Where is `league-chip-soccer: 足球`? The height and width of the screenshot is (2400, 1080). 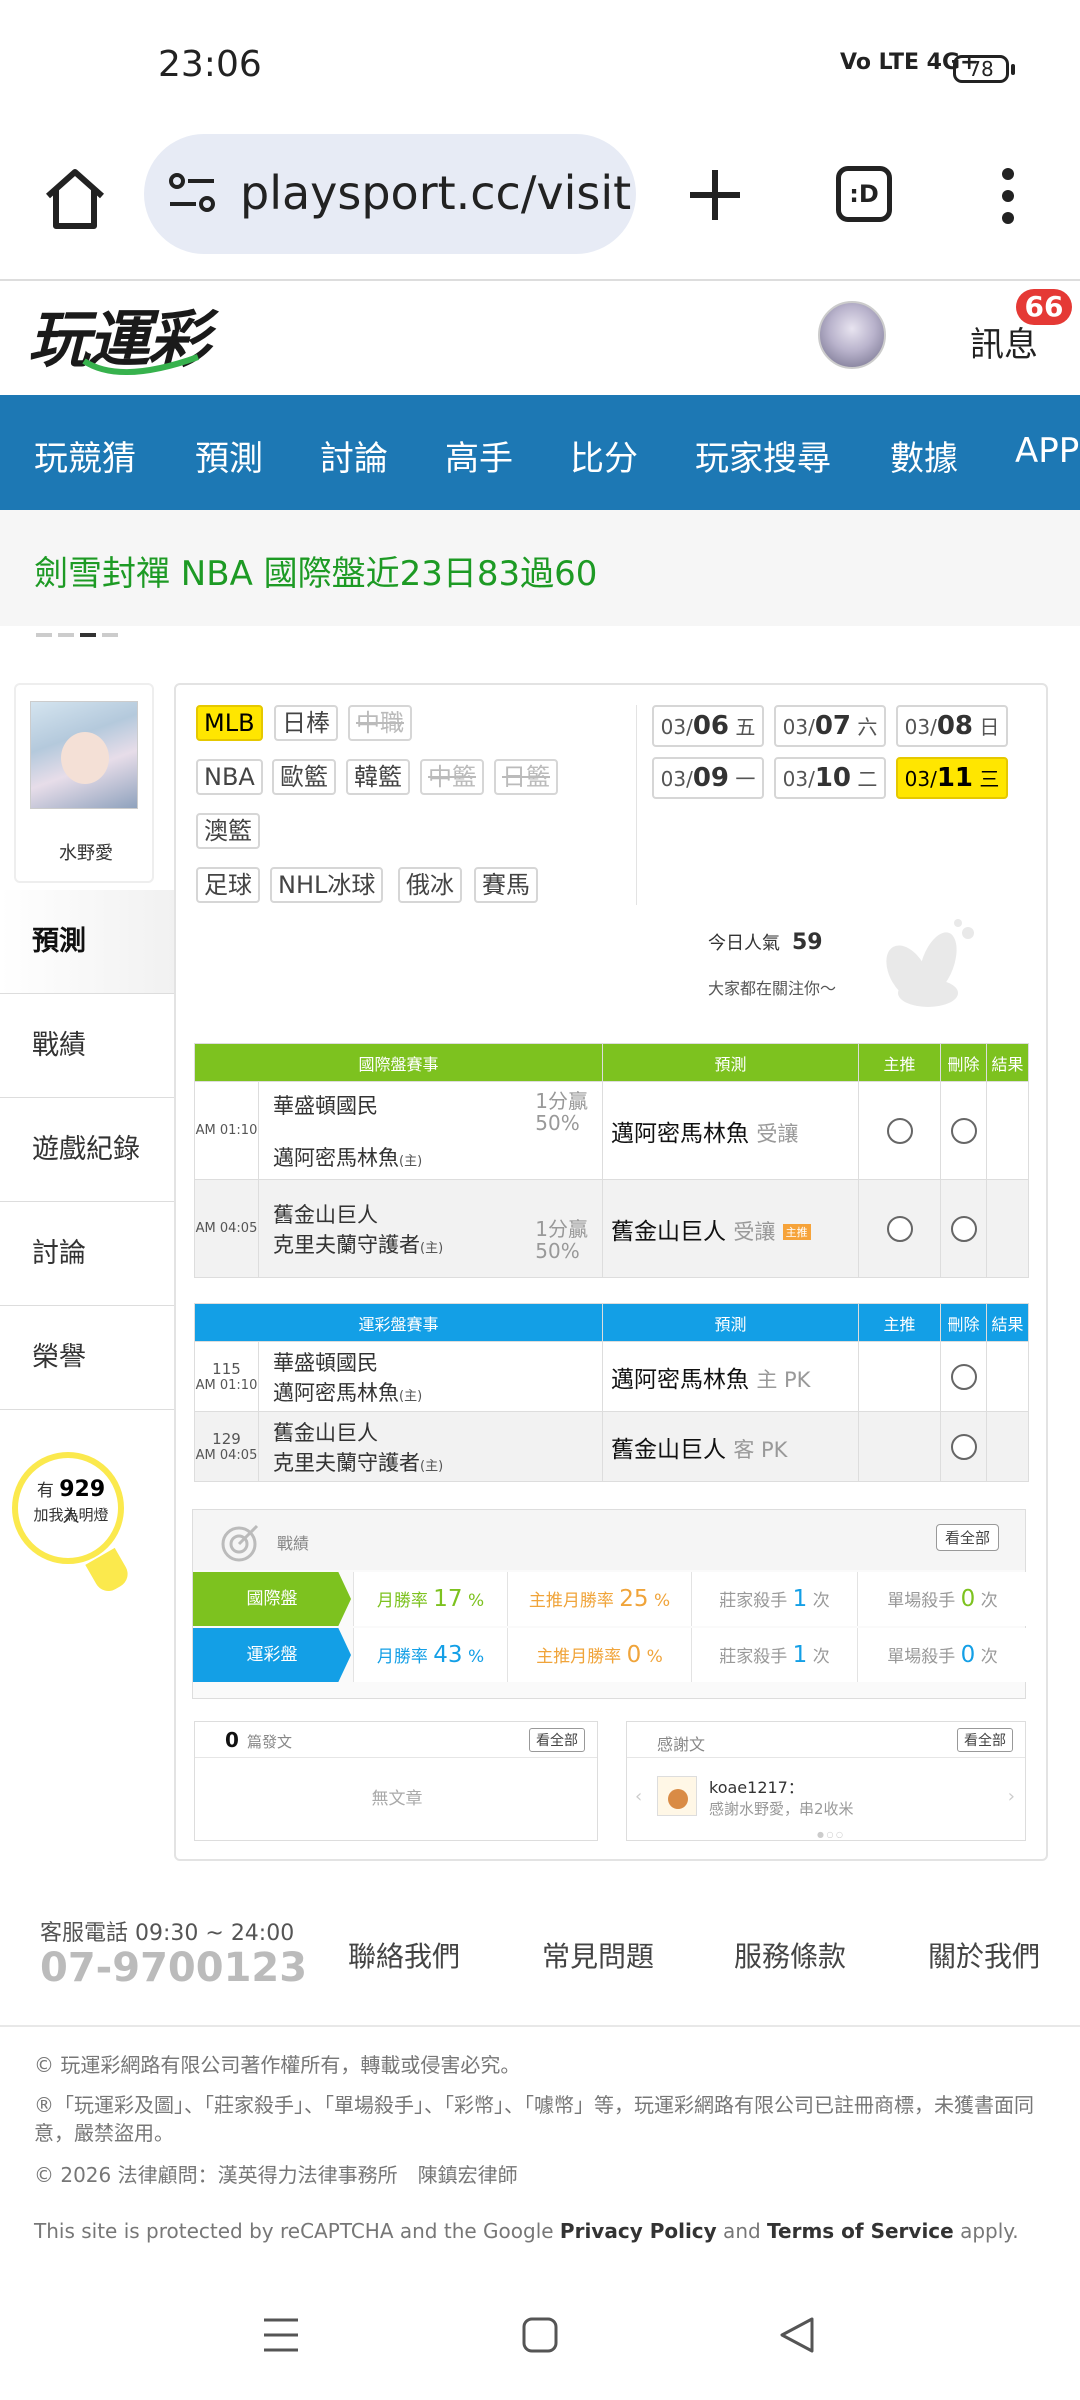
league-chip-soccer: 足球 is located at coordinates (228, 885).